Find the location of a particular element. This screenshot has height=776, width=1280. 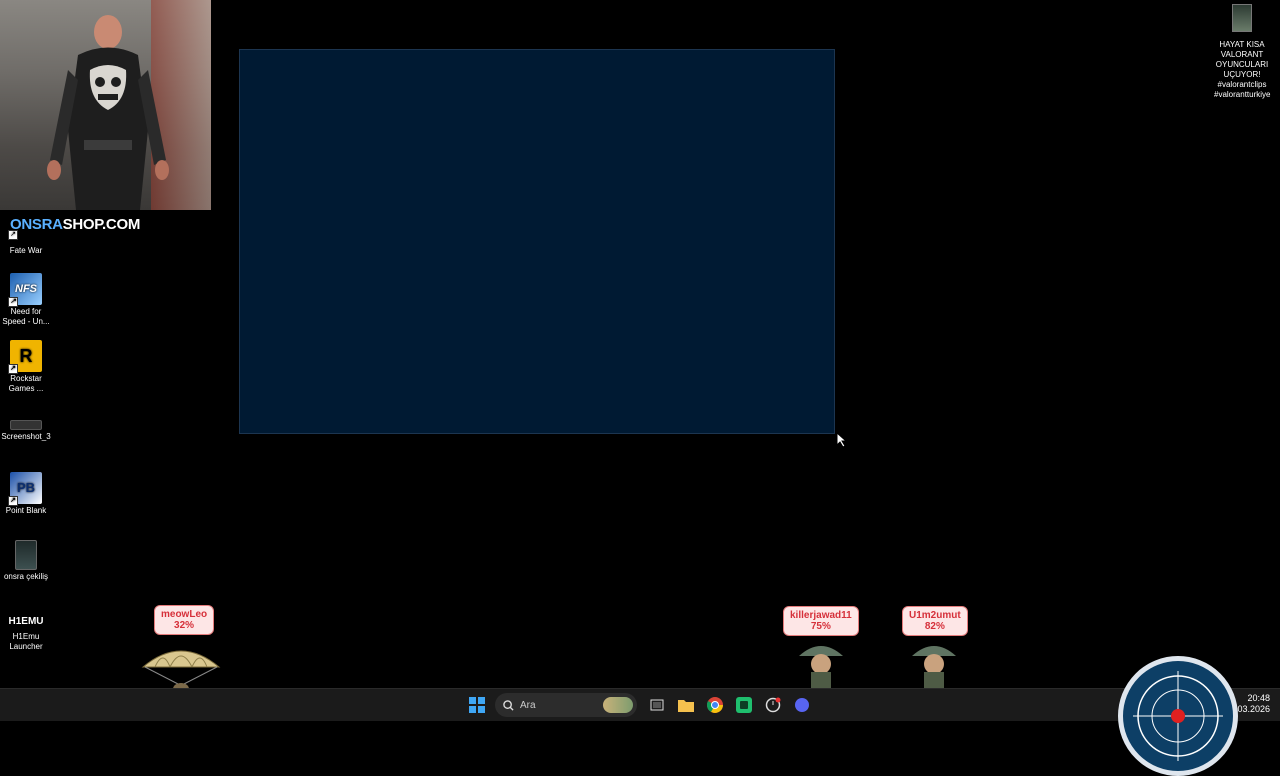

taskbar-search: Ara is located at coordinates (566, 705).